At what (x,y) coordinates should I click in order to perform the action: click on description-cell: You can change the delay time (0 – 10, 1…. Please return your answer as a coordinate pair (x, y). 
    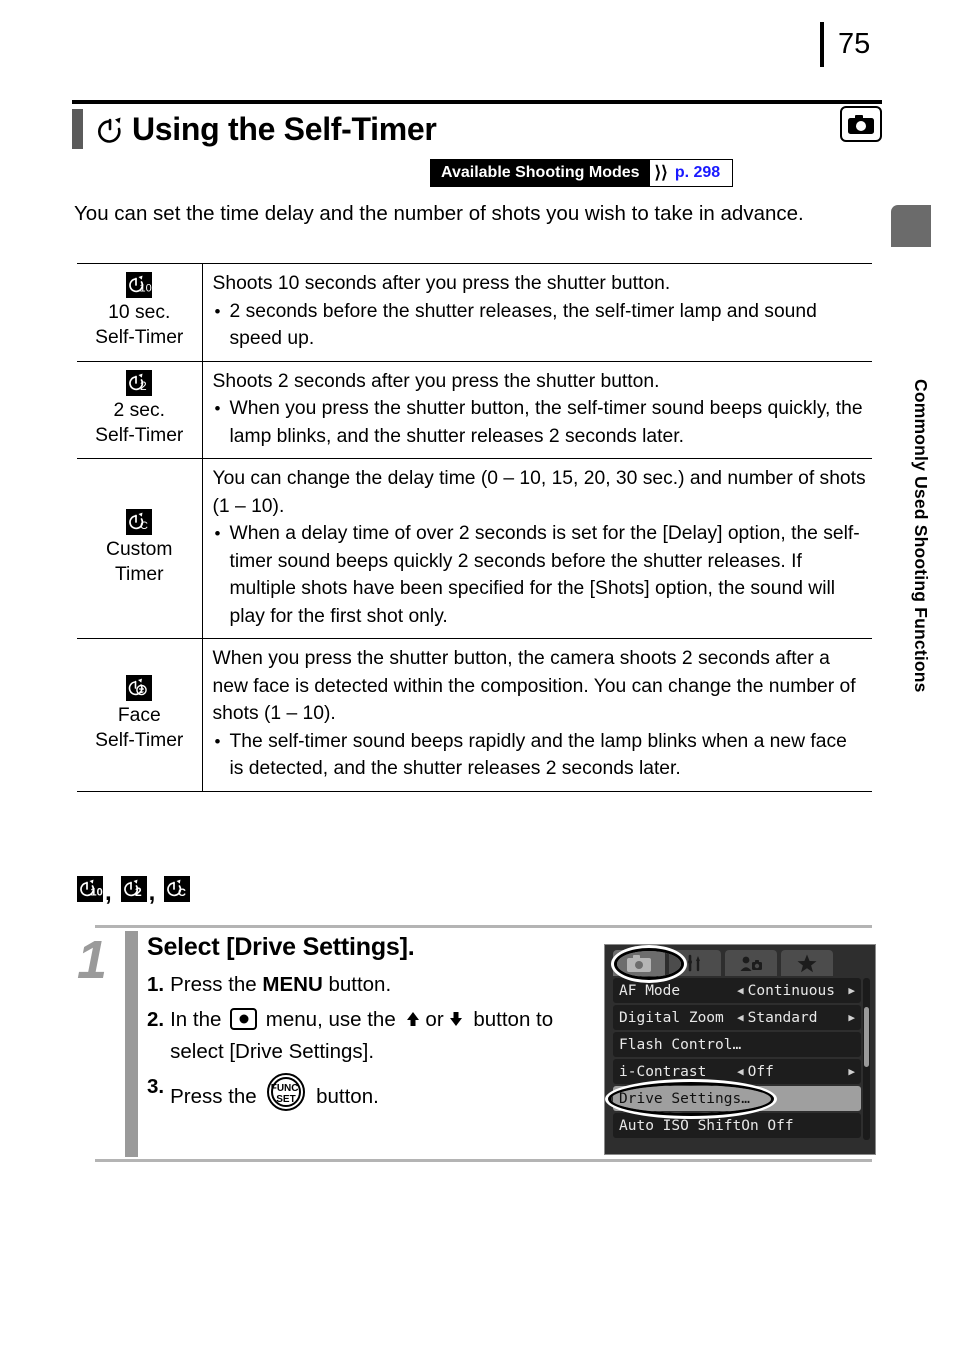
    Looking at the image, I should click on (537, 548).